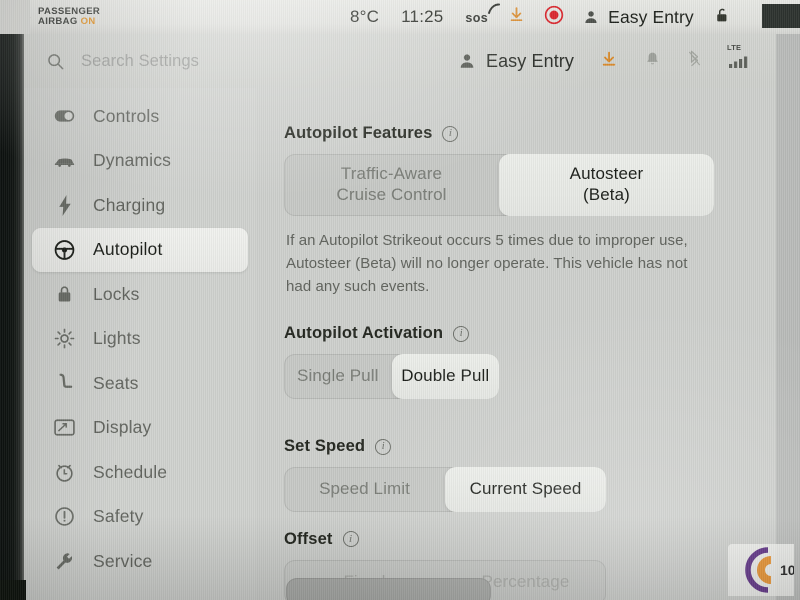  What do you see at coordinates (400, 61) in the screenshot?
I see `settings-app-bar: Search Settings Easy Entry LTE` at bounding box center [400, 61].